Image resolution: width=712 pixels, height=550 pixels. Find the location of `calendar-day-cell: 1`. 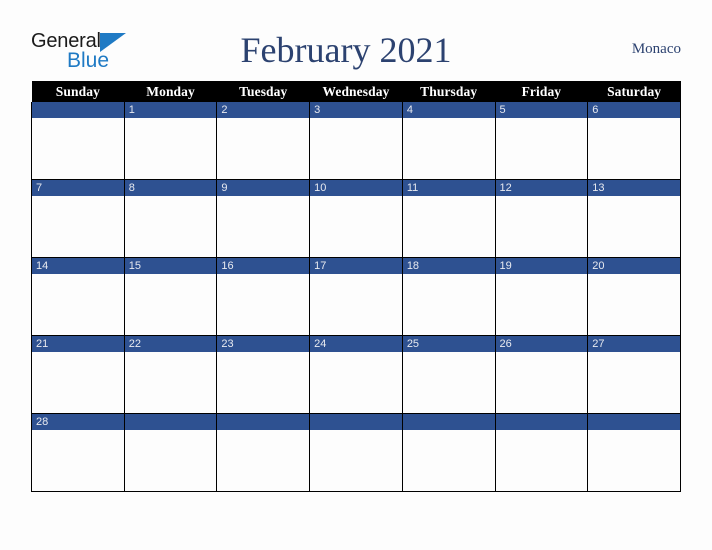

calendar-day-cell: 1 is located at coordinates (170, 141).